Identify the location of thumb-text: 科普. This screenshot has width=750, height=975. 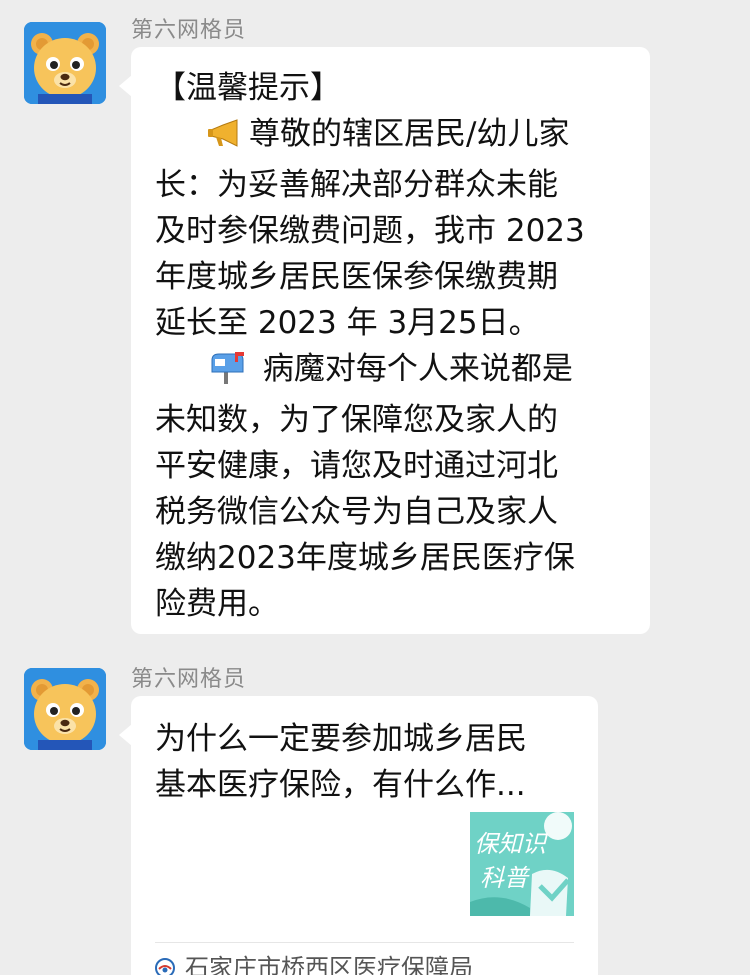
(505, 878).